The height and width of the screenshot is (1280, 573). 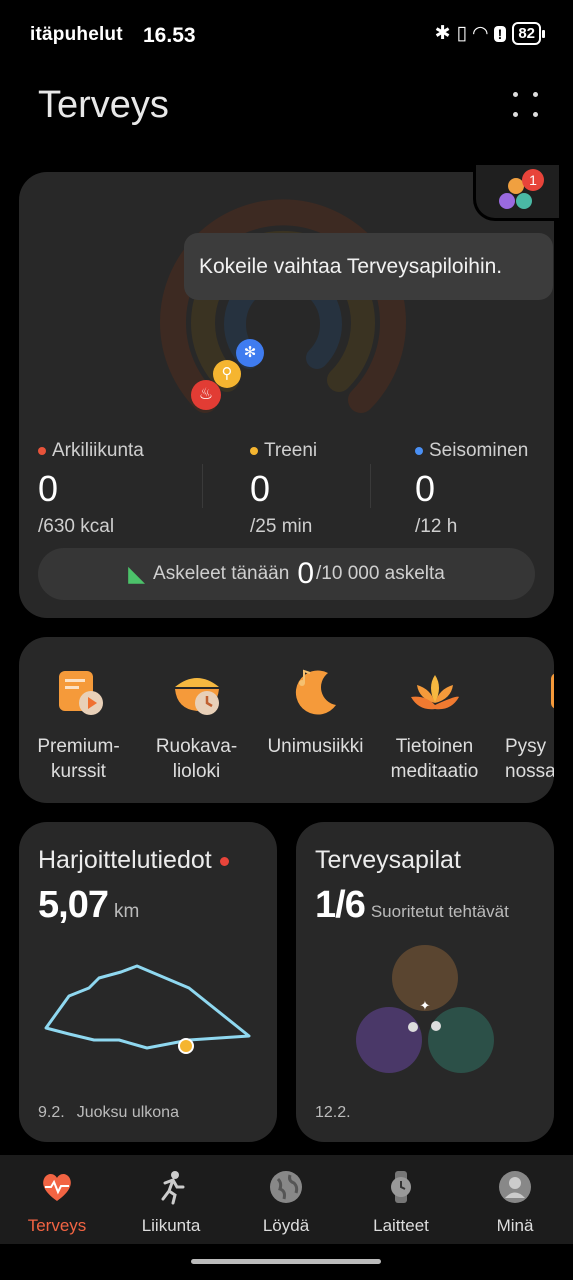 I want to click on service-stay: Pysy nossa, so click(x=525, y=724).